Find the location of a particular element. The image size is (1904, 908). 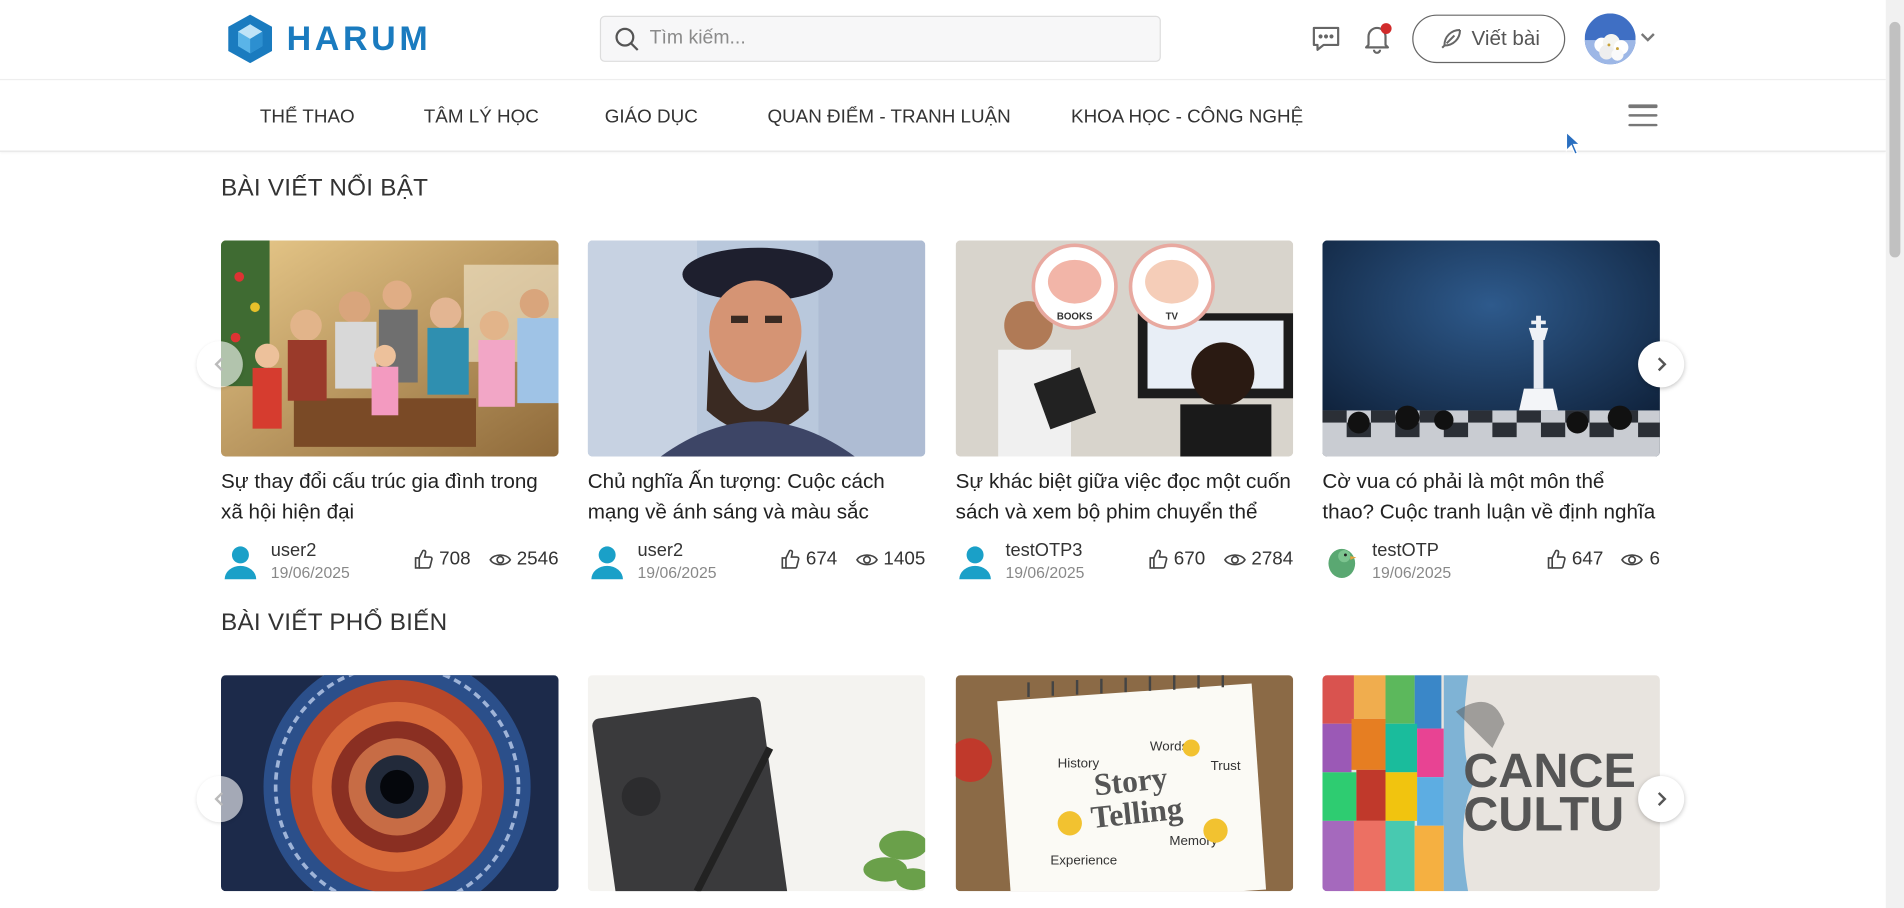

brand-logo: HARUM is located at coordinates (328, 38).